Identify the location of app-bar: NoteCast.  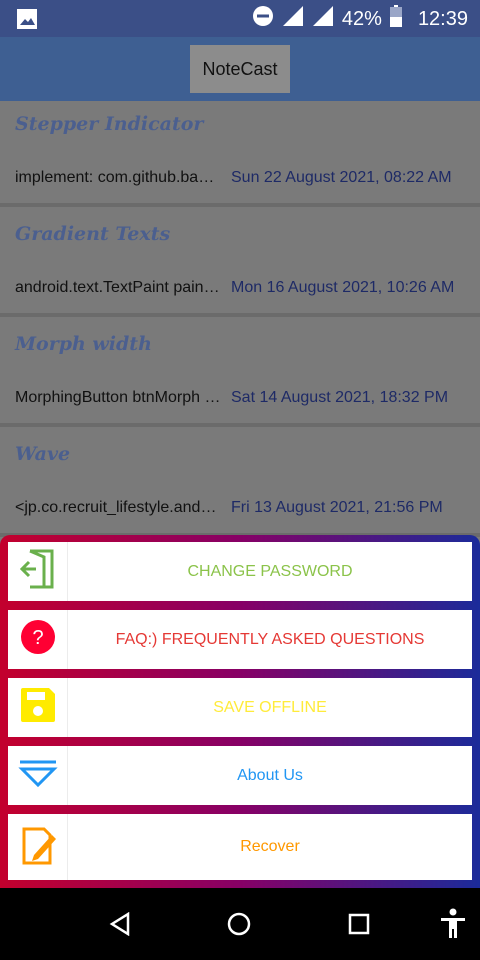
(240, 69).